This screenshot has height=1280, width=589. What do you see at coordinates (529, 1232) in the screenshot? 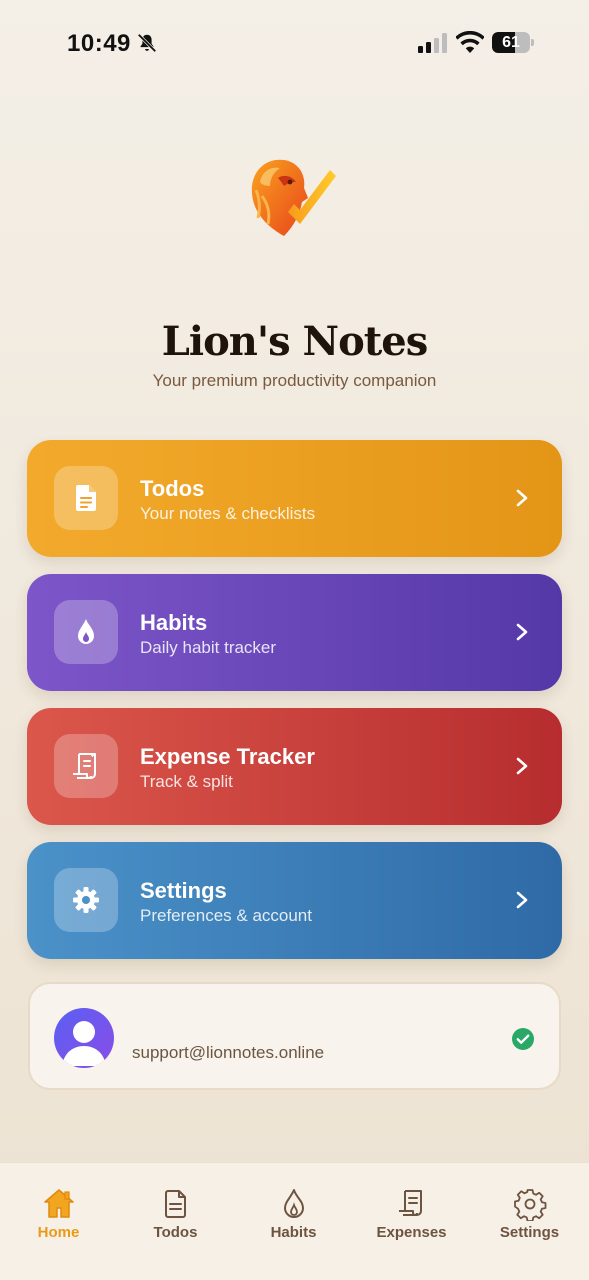
I see `tab-settings-label: Settings` at bounding box center [529, 1232].